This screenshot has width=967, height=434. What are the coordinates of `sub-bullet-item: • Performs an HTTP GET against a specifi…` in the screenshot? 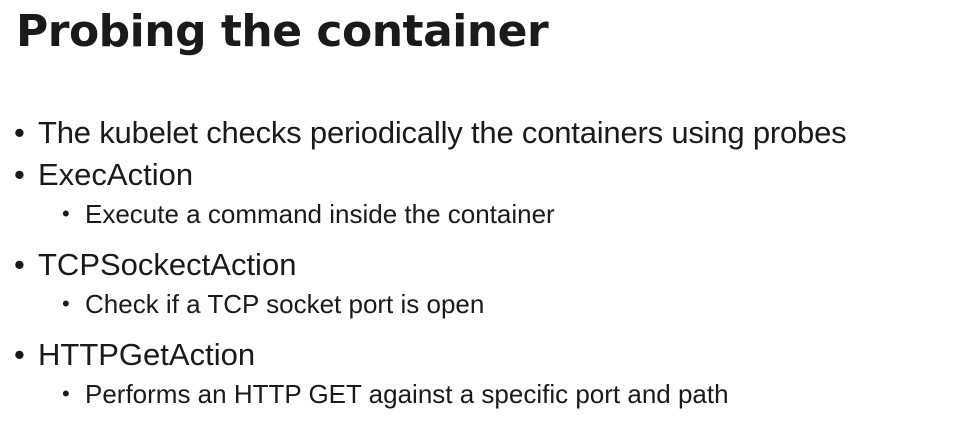 It's located at (483, 394).